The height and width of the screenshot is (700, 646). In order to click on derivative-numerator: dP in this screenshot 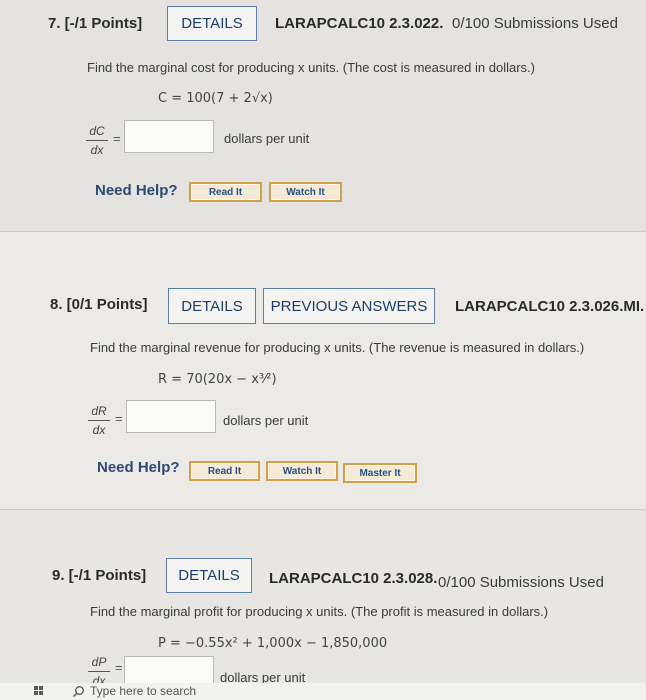, I will do `click(99, 662)`.